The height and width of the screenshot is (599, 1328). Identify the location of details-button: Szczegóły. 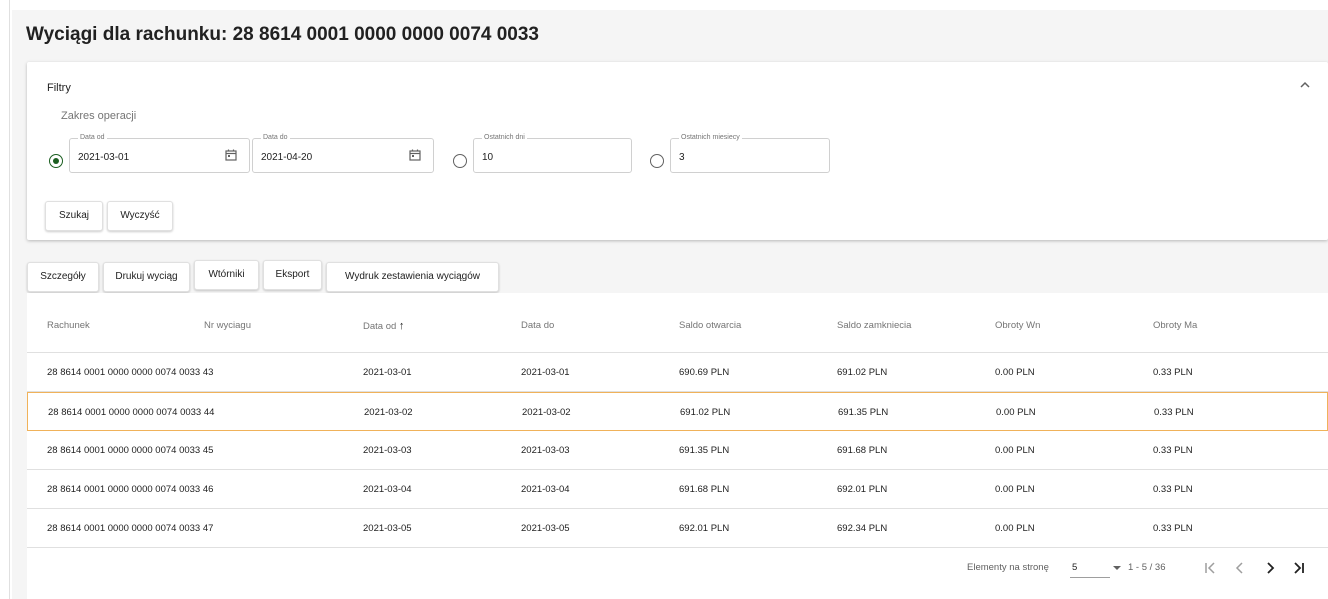
(63, 277).